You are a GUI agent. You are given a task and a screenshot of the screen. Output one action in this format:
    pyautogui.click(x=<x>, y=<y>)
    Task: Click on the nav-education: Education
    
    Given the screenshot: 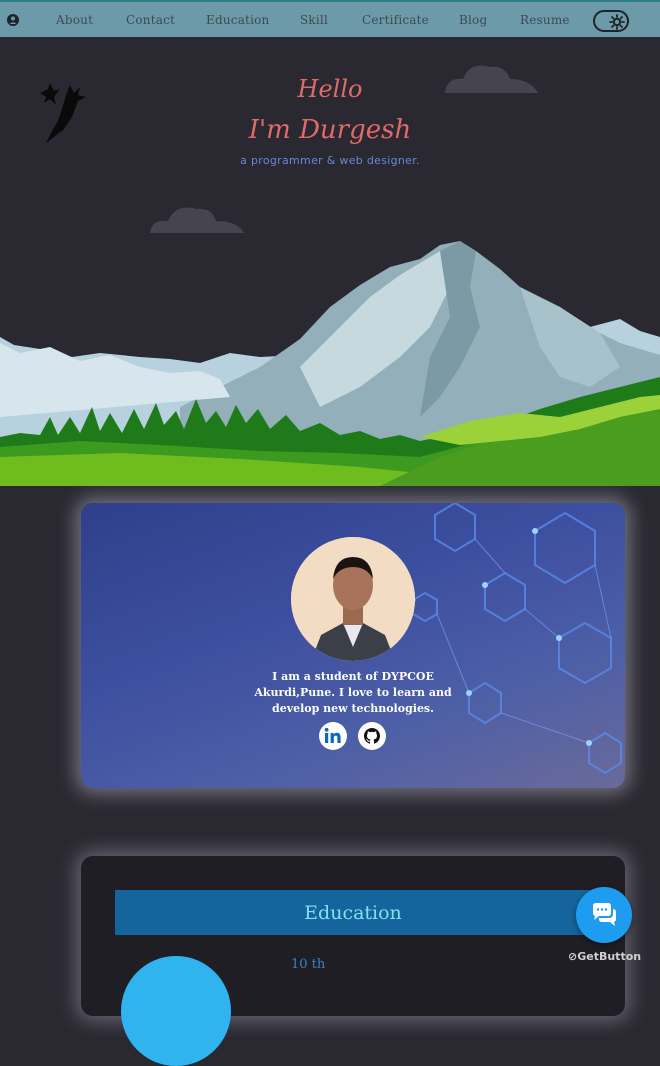 What is the action you would take?
    pyautogui.click(x=237, y=20)
    